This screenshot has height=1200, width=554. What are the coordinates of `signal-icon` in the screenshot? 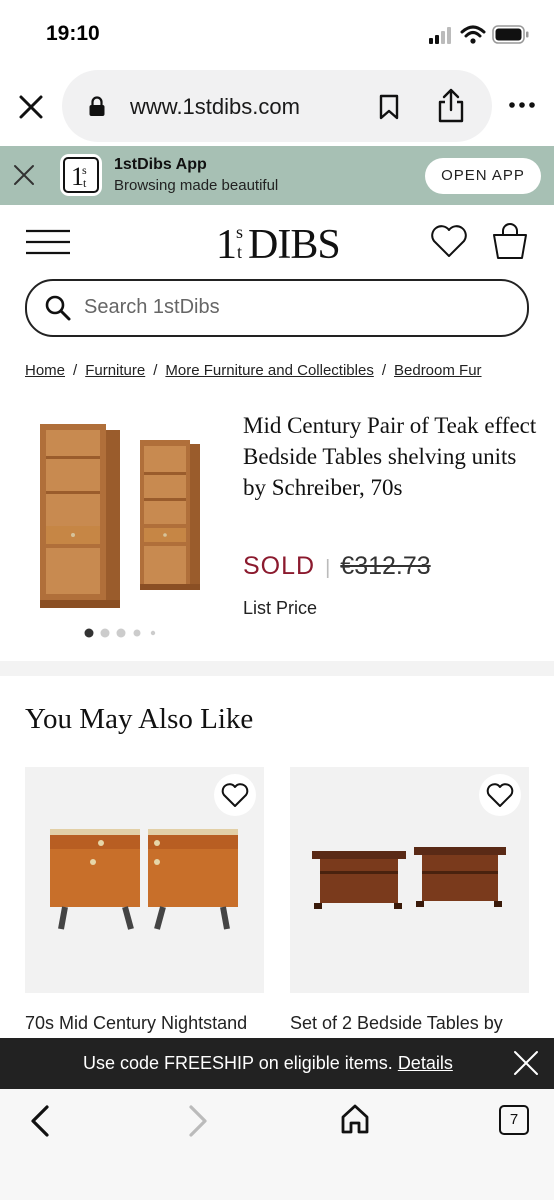 It's located at (440, 35).